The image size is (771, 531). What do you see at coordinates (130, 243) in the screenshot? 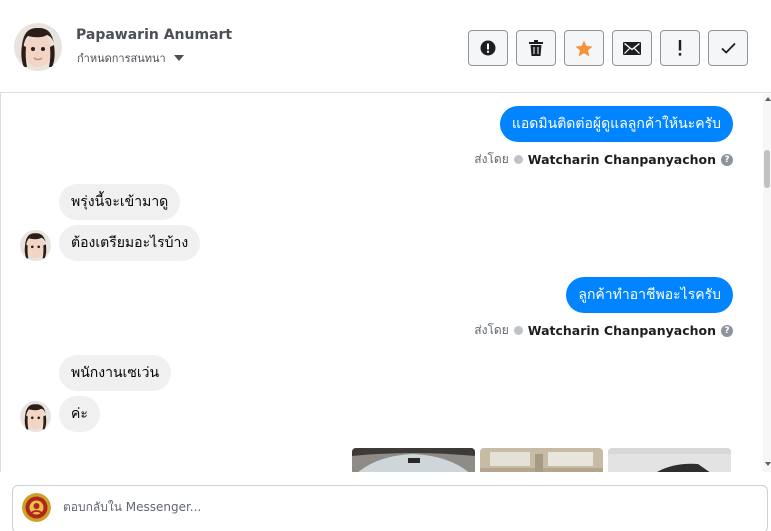
I see `incoming-message: ต้องเตรียมอะไรบ้าง` at bounding box center [130, 243].